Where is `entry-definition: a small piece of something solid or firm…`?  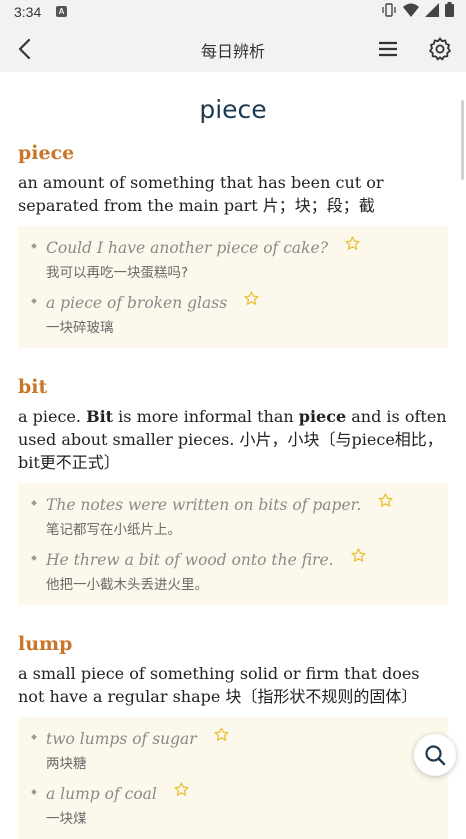 entry-definition: a small piece of something solid or firm… is located at coordinates (233, 685).